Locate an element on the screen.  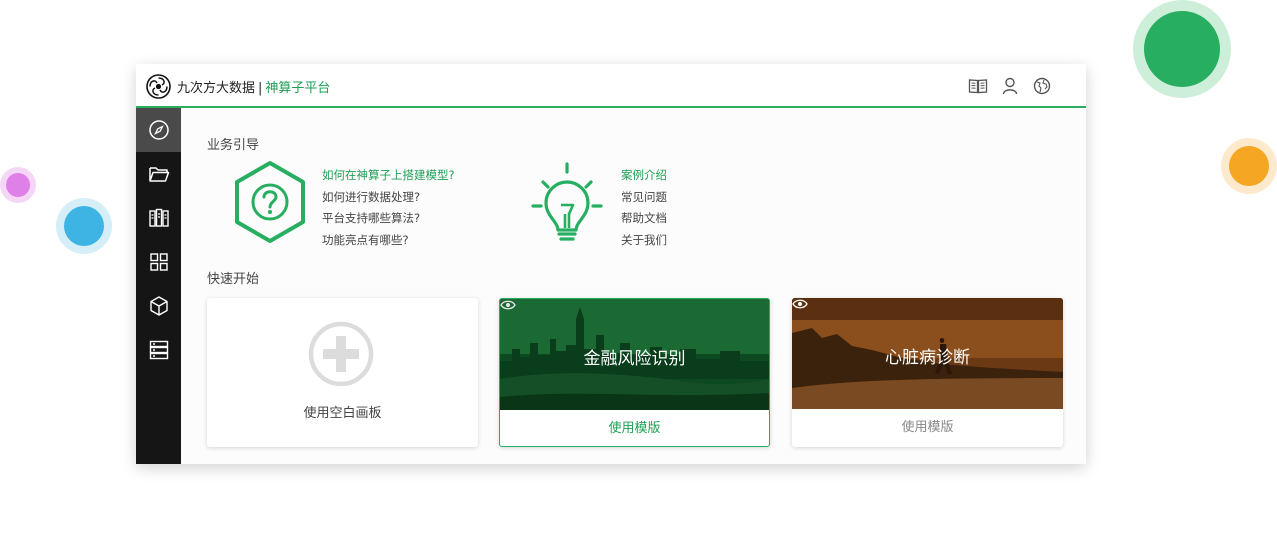
use-template-button-heart: 使用模版 is located at coordinates (927, 428).